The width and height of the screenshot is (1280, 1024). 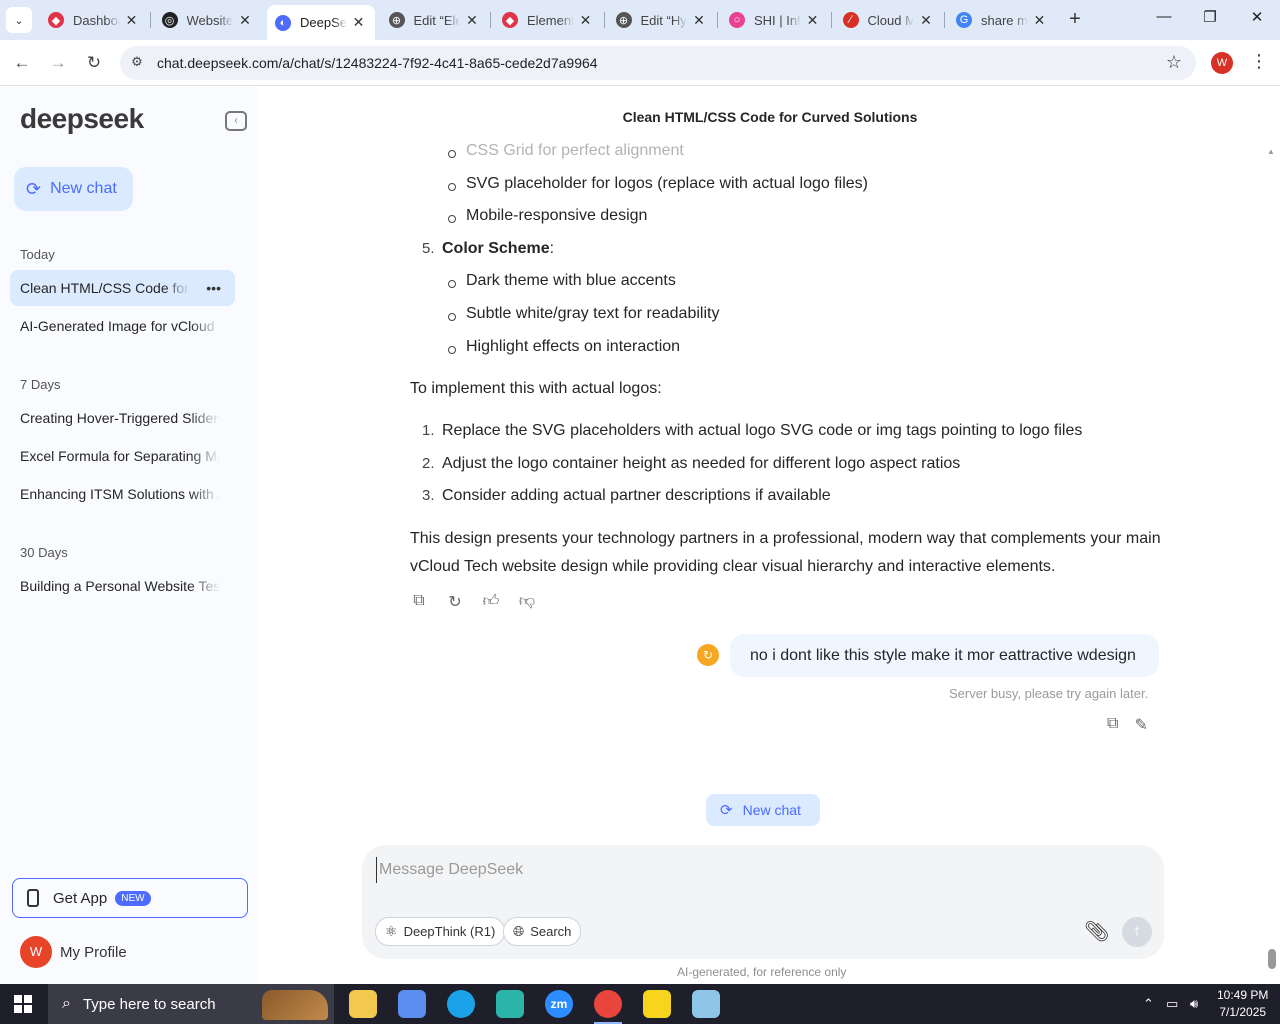 What do you see at coordinates (133, 898) in the screenshot?
I see `new-badge: NEW` at bounding box center [133, 898].